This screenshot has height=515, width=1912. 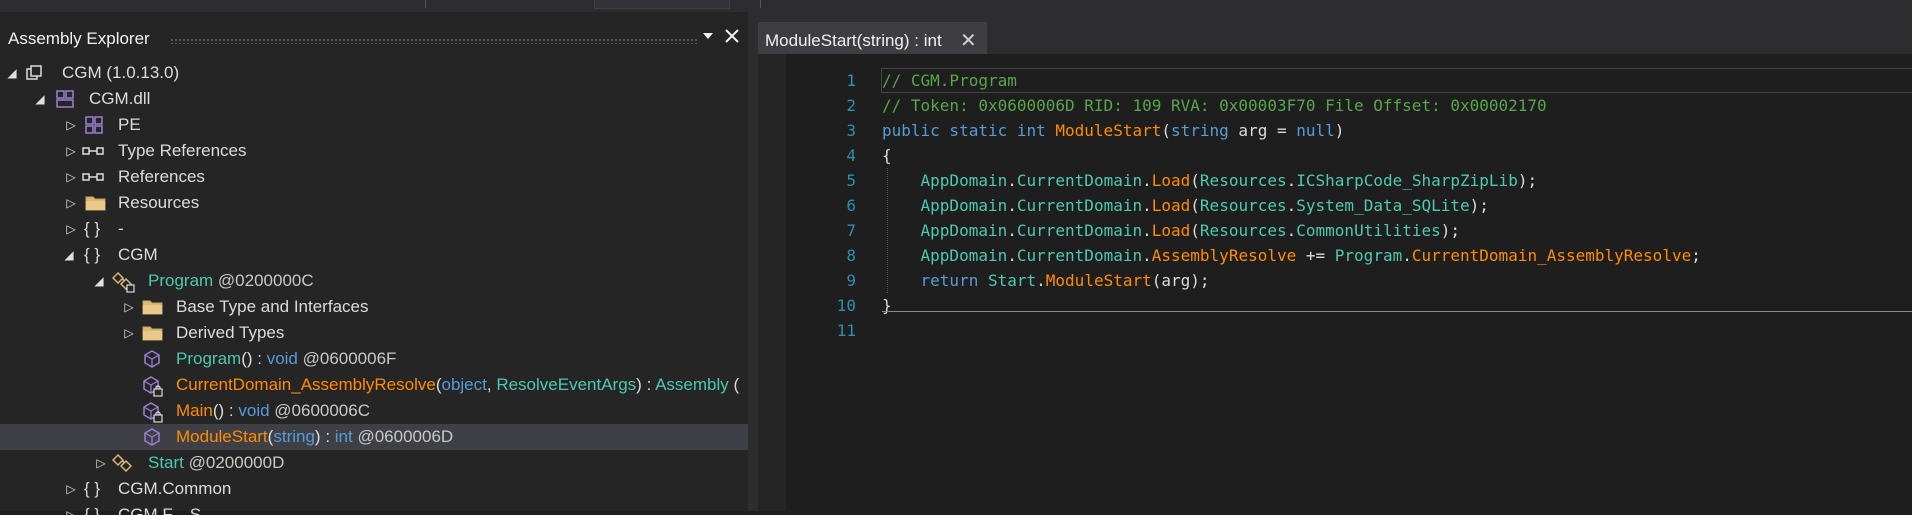 What do you see at coordinates (374, 359) in the screenshot?
I see `tree-node-method-ctor: Program() : void @0600006F` at bounding box center [374, 359].